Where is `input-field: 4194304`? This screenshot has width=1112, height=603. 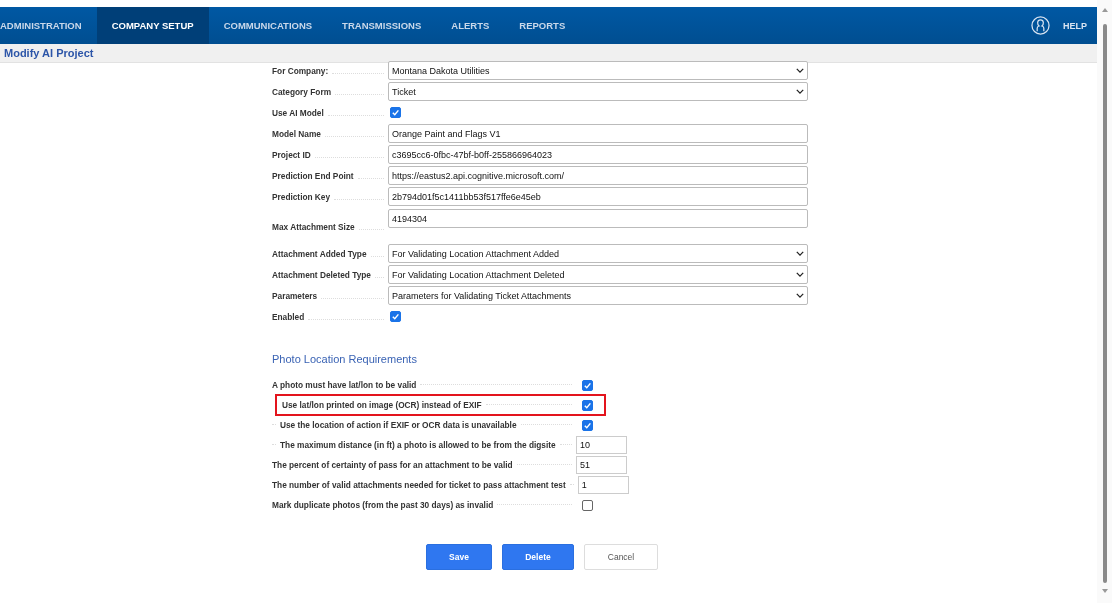
input-field: 4194304 is located at coordinates (598, 218).